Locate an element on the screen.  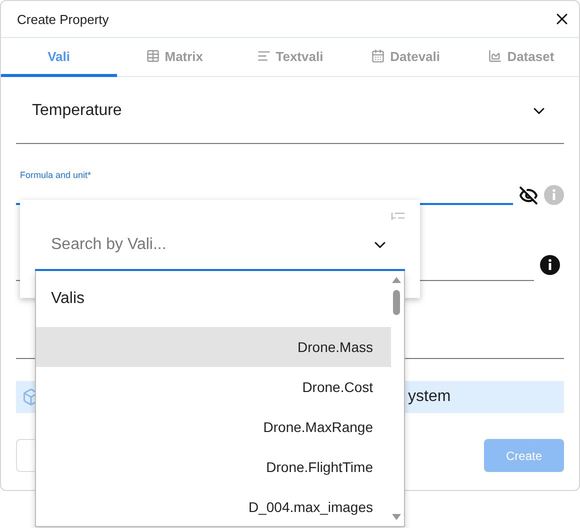
text-lines-icon is located at coordinates (263, 56).